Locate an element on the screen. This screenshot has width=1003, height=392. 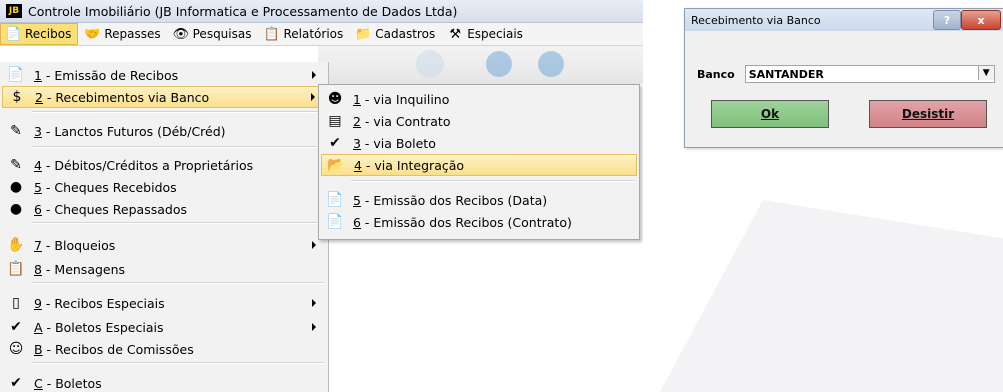
menu-relatrios: 📋 Relatórios is located at coordinates (304, 34).